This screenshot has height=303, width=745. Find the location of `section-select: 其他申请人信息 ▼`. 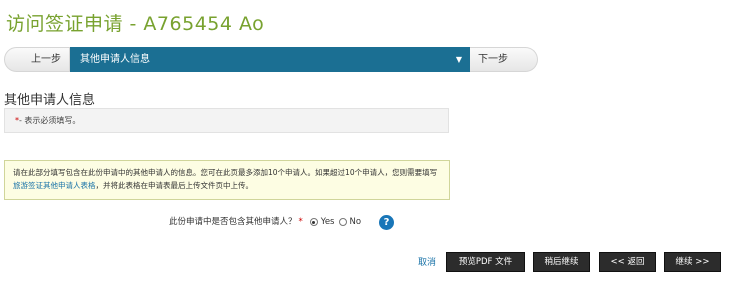

section-select: 其他申请人信息 ▼ is located at coordinates (270, 59).